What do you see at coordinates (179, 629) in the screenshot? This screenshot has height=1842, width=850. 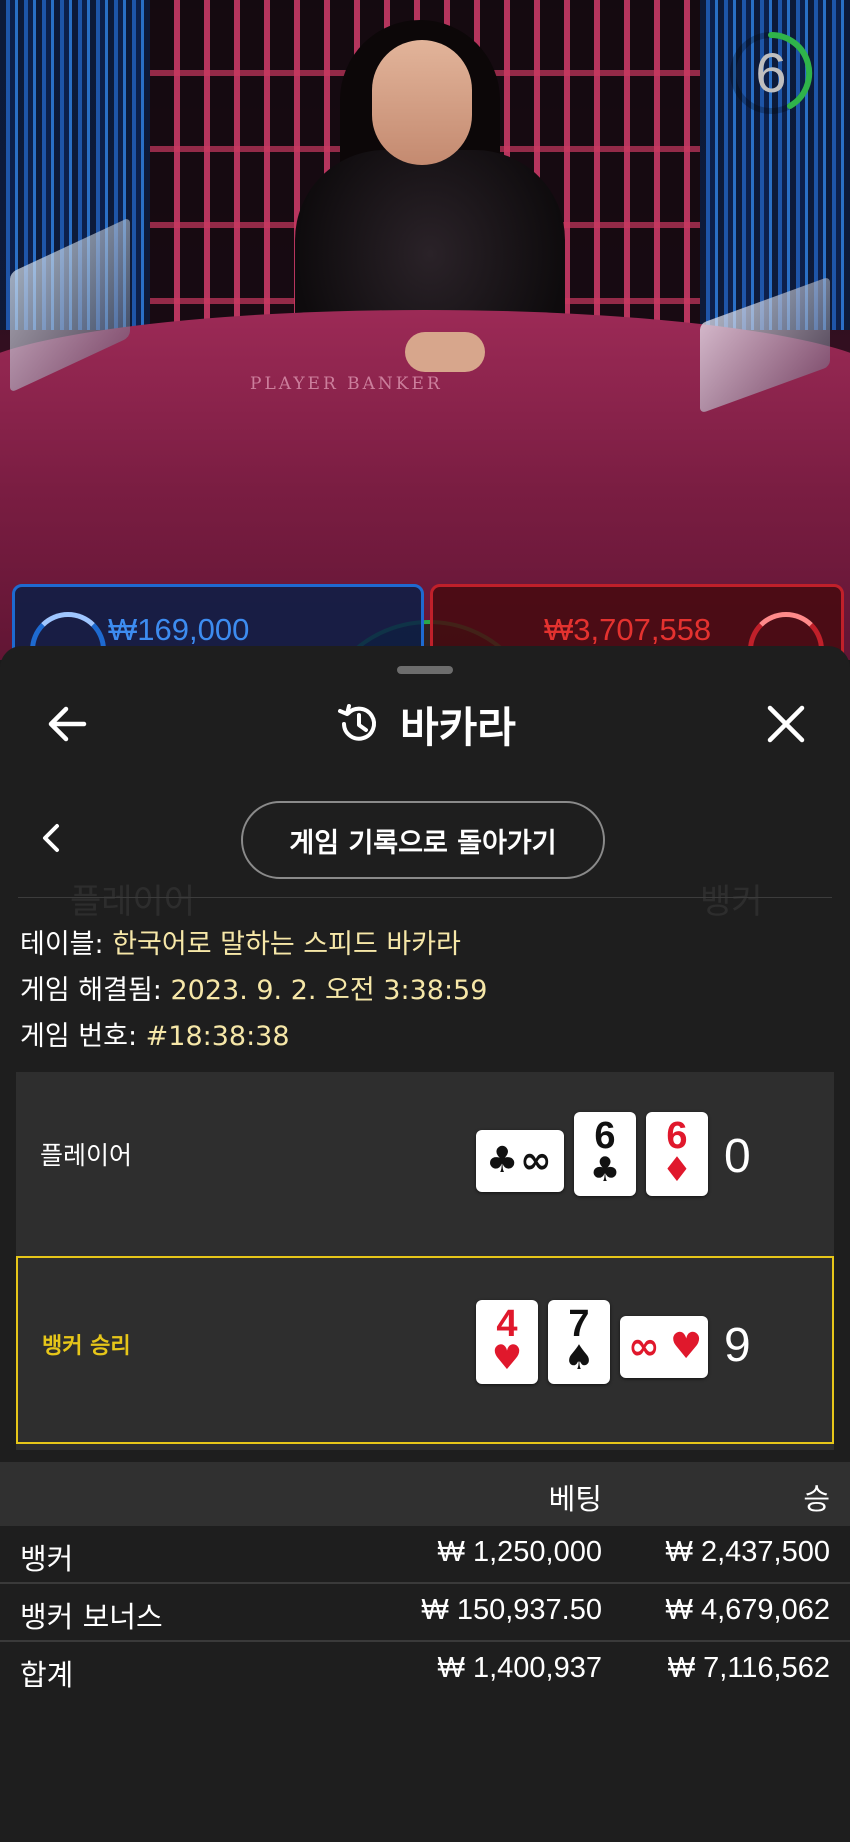 I see `player-bet-total: ₩169,000` at bounding box center [179, 629].